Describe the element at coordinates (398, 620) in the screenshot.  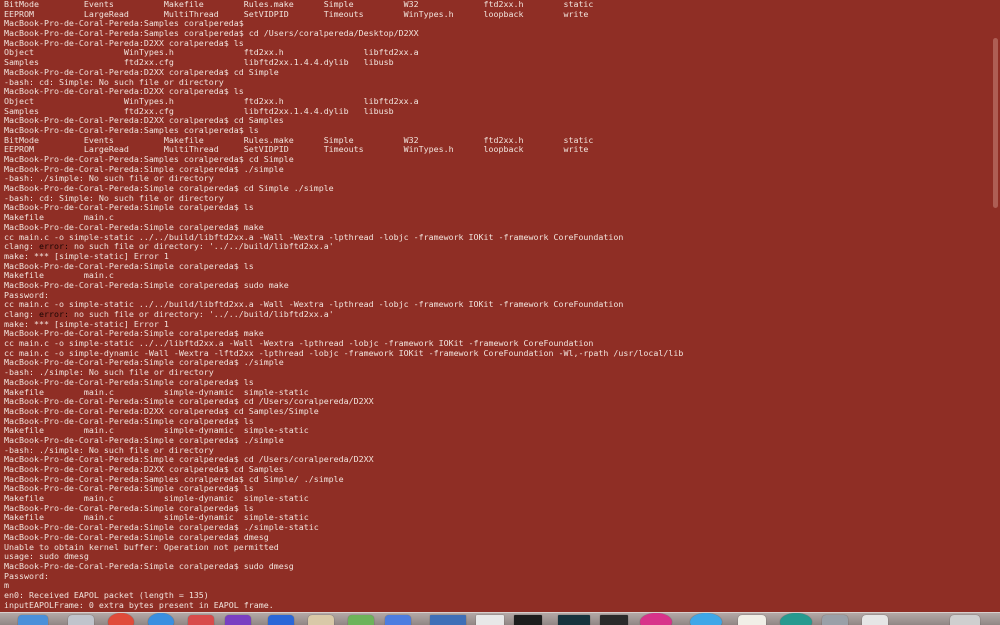
I see `itunes-icon` at that location.